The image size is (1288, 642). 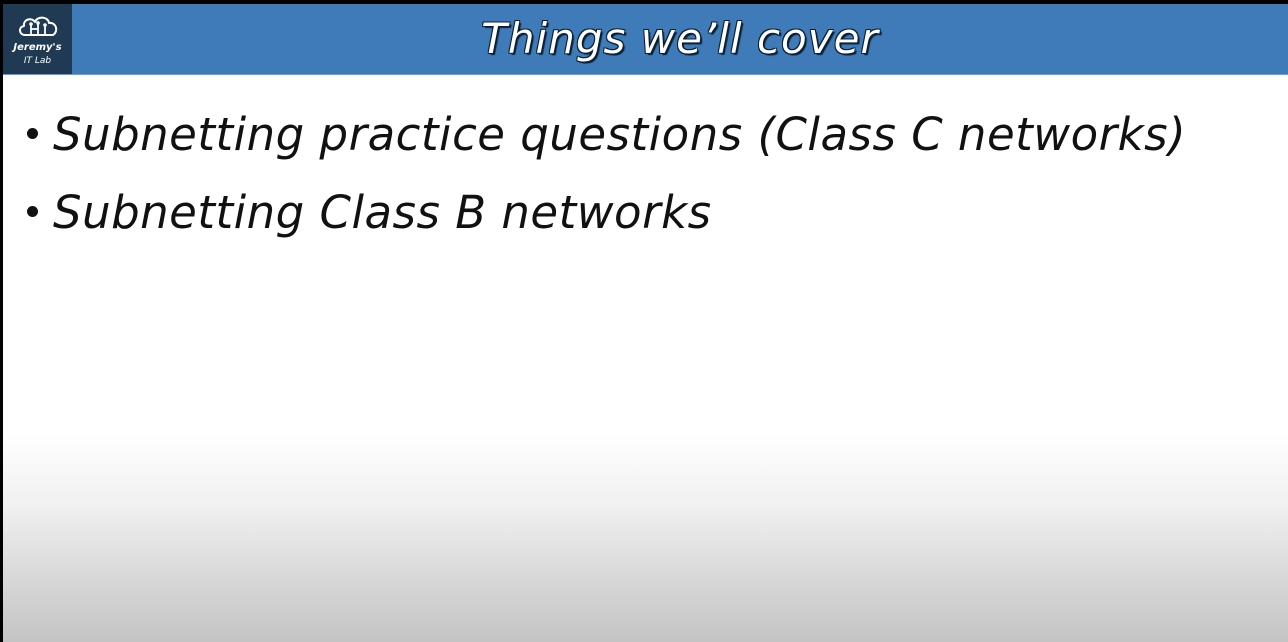 What do you see at coordinates (382, 212) in the screenshot?
I see `bullet-text: Subnetting Class B networks` at bounding box center [382, 212].